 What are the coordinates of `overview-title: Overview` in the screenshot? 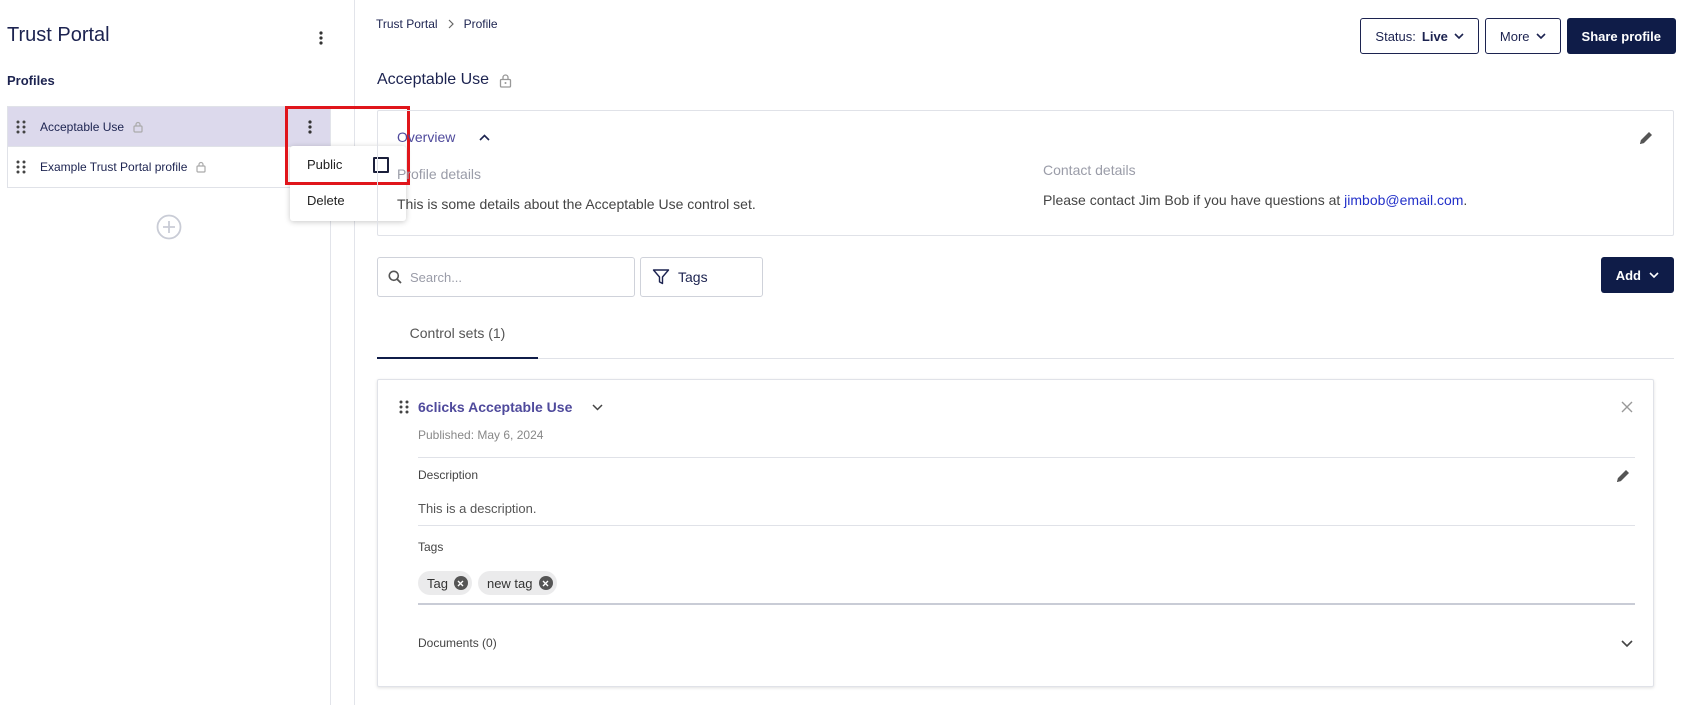 It's located at (426, 137).